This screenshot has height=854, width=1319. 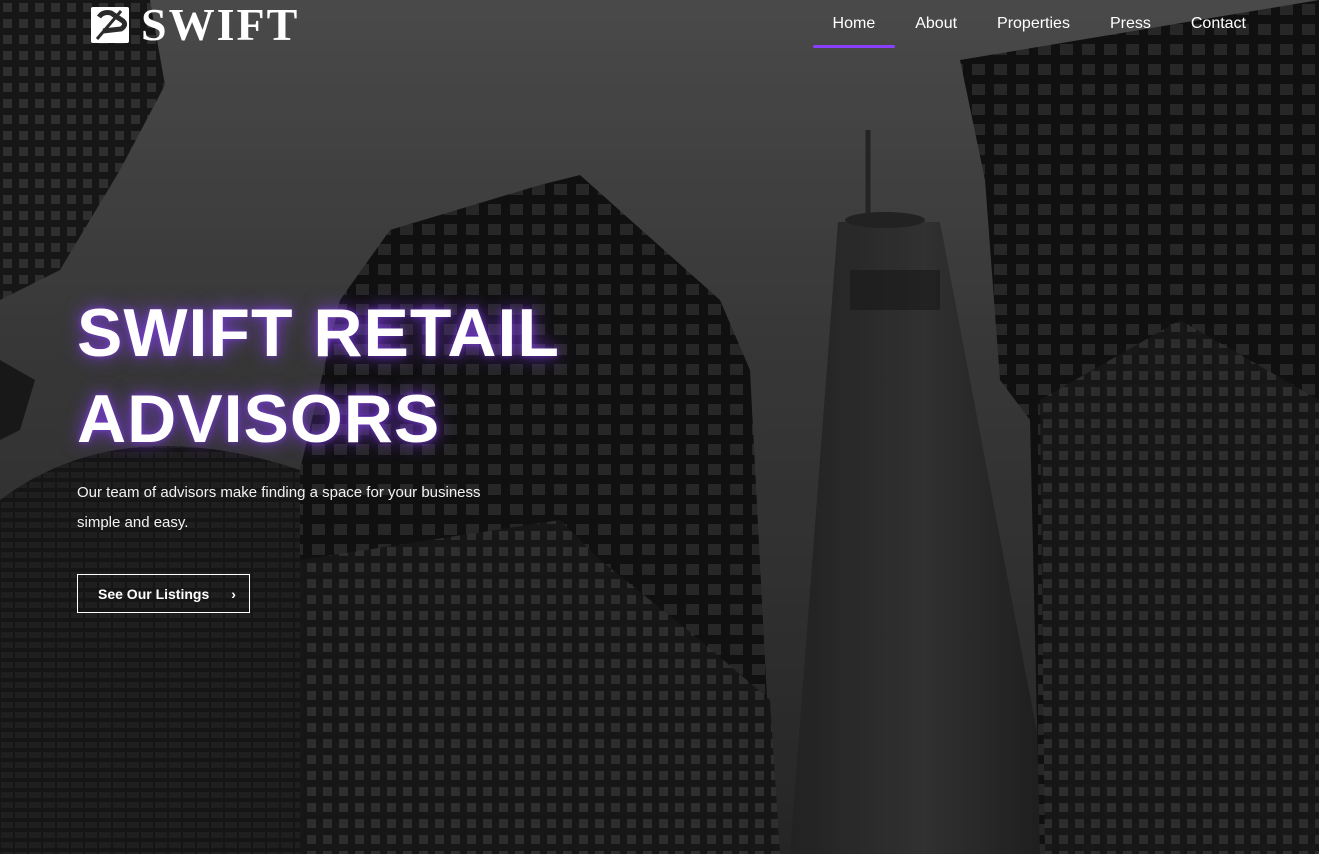 What do you see at coordinates (936, 24) in the screenshot?
I see `nav-item-about: About` at bounding box center [936, 24].